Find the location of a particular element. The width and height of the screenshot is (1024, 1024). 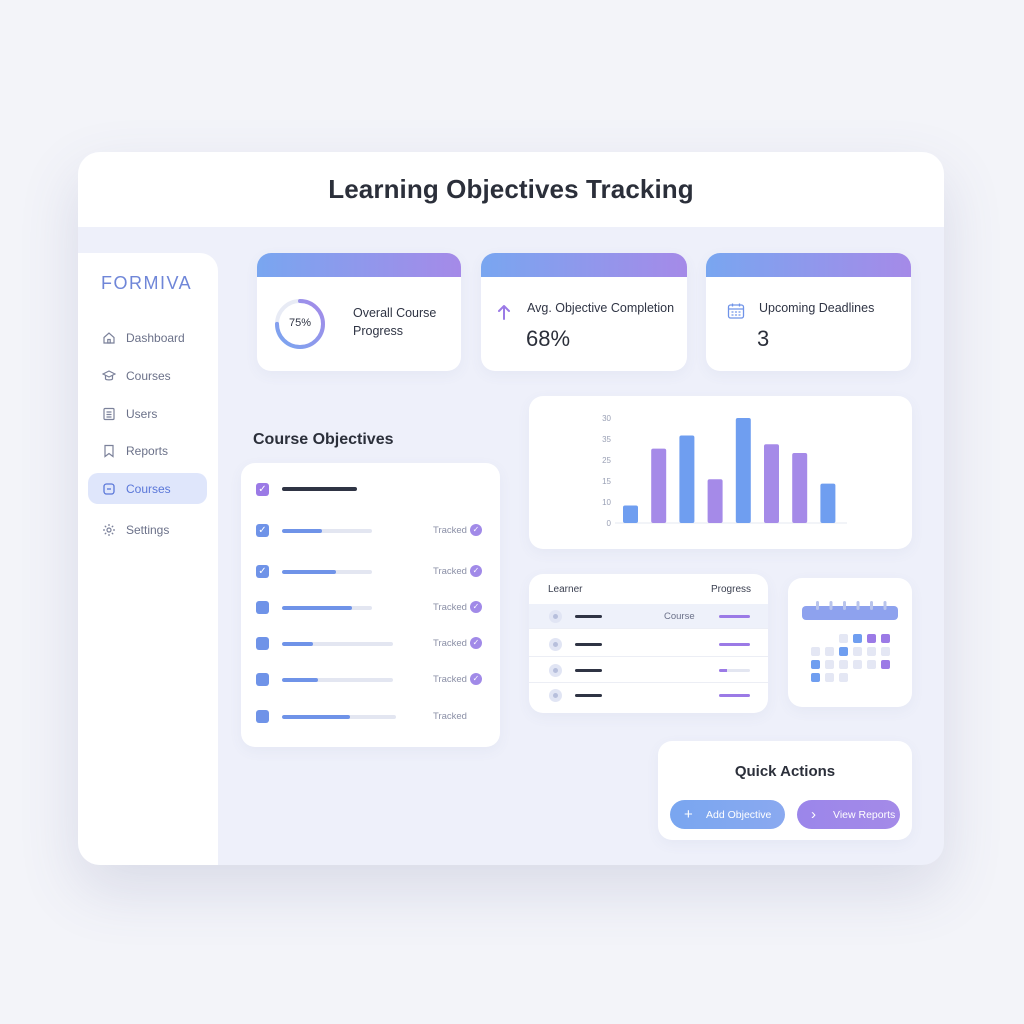

sidebar-item-courses: Courses is located at coordinates (147, 375).